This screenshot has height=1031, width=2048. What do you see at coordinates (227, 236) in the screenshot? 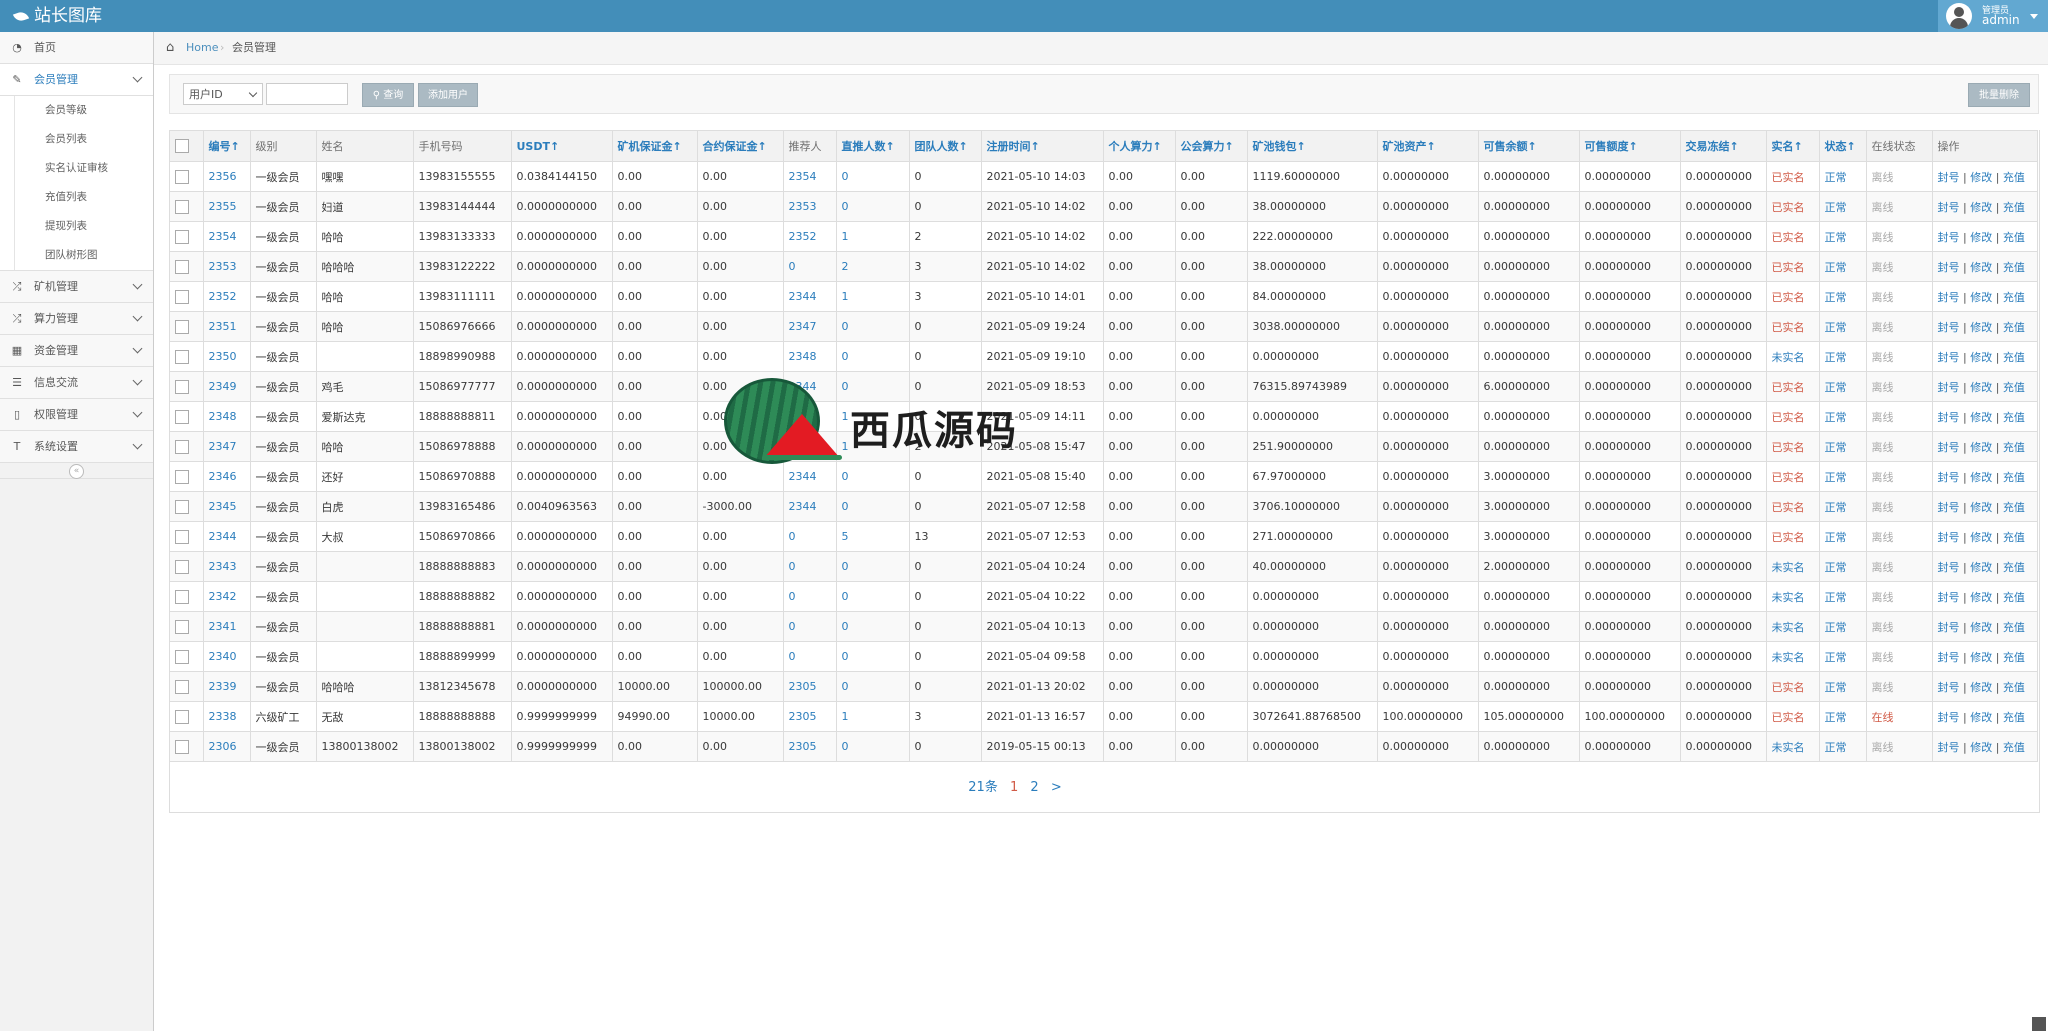
I see `table-cell: 2354` at bounding box center [227, 236].